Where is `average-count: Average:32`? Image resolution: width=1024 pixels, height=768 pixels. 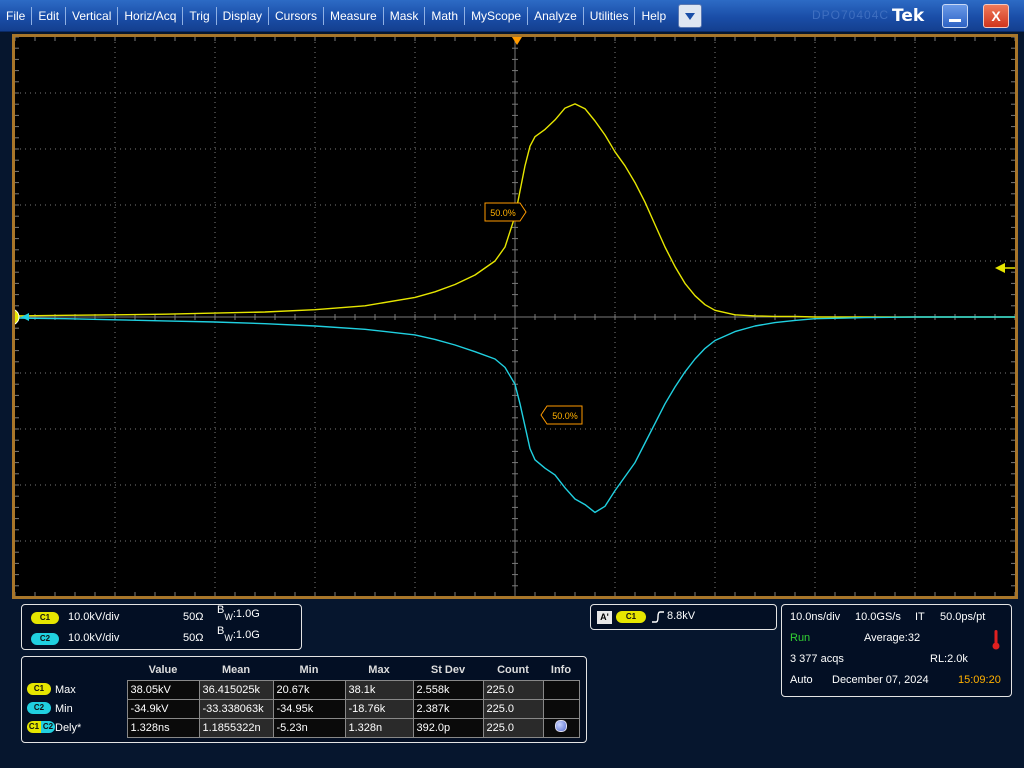
average-count: Average:32 is located at coordinates (892, 638).